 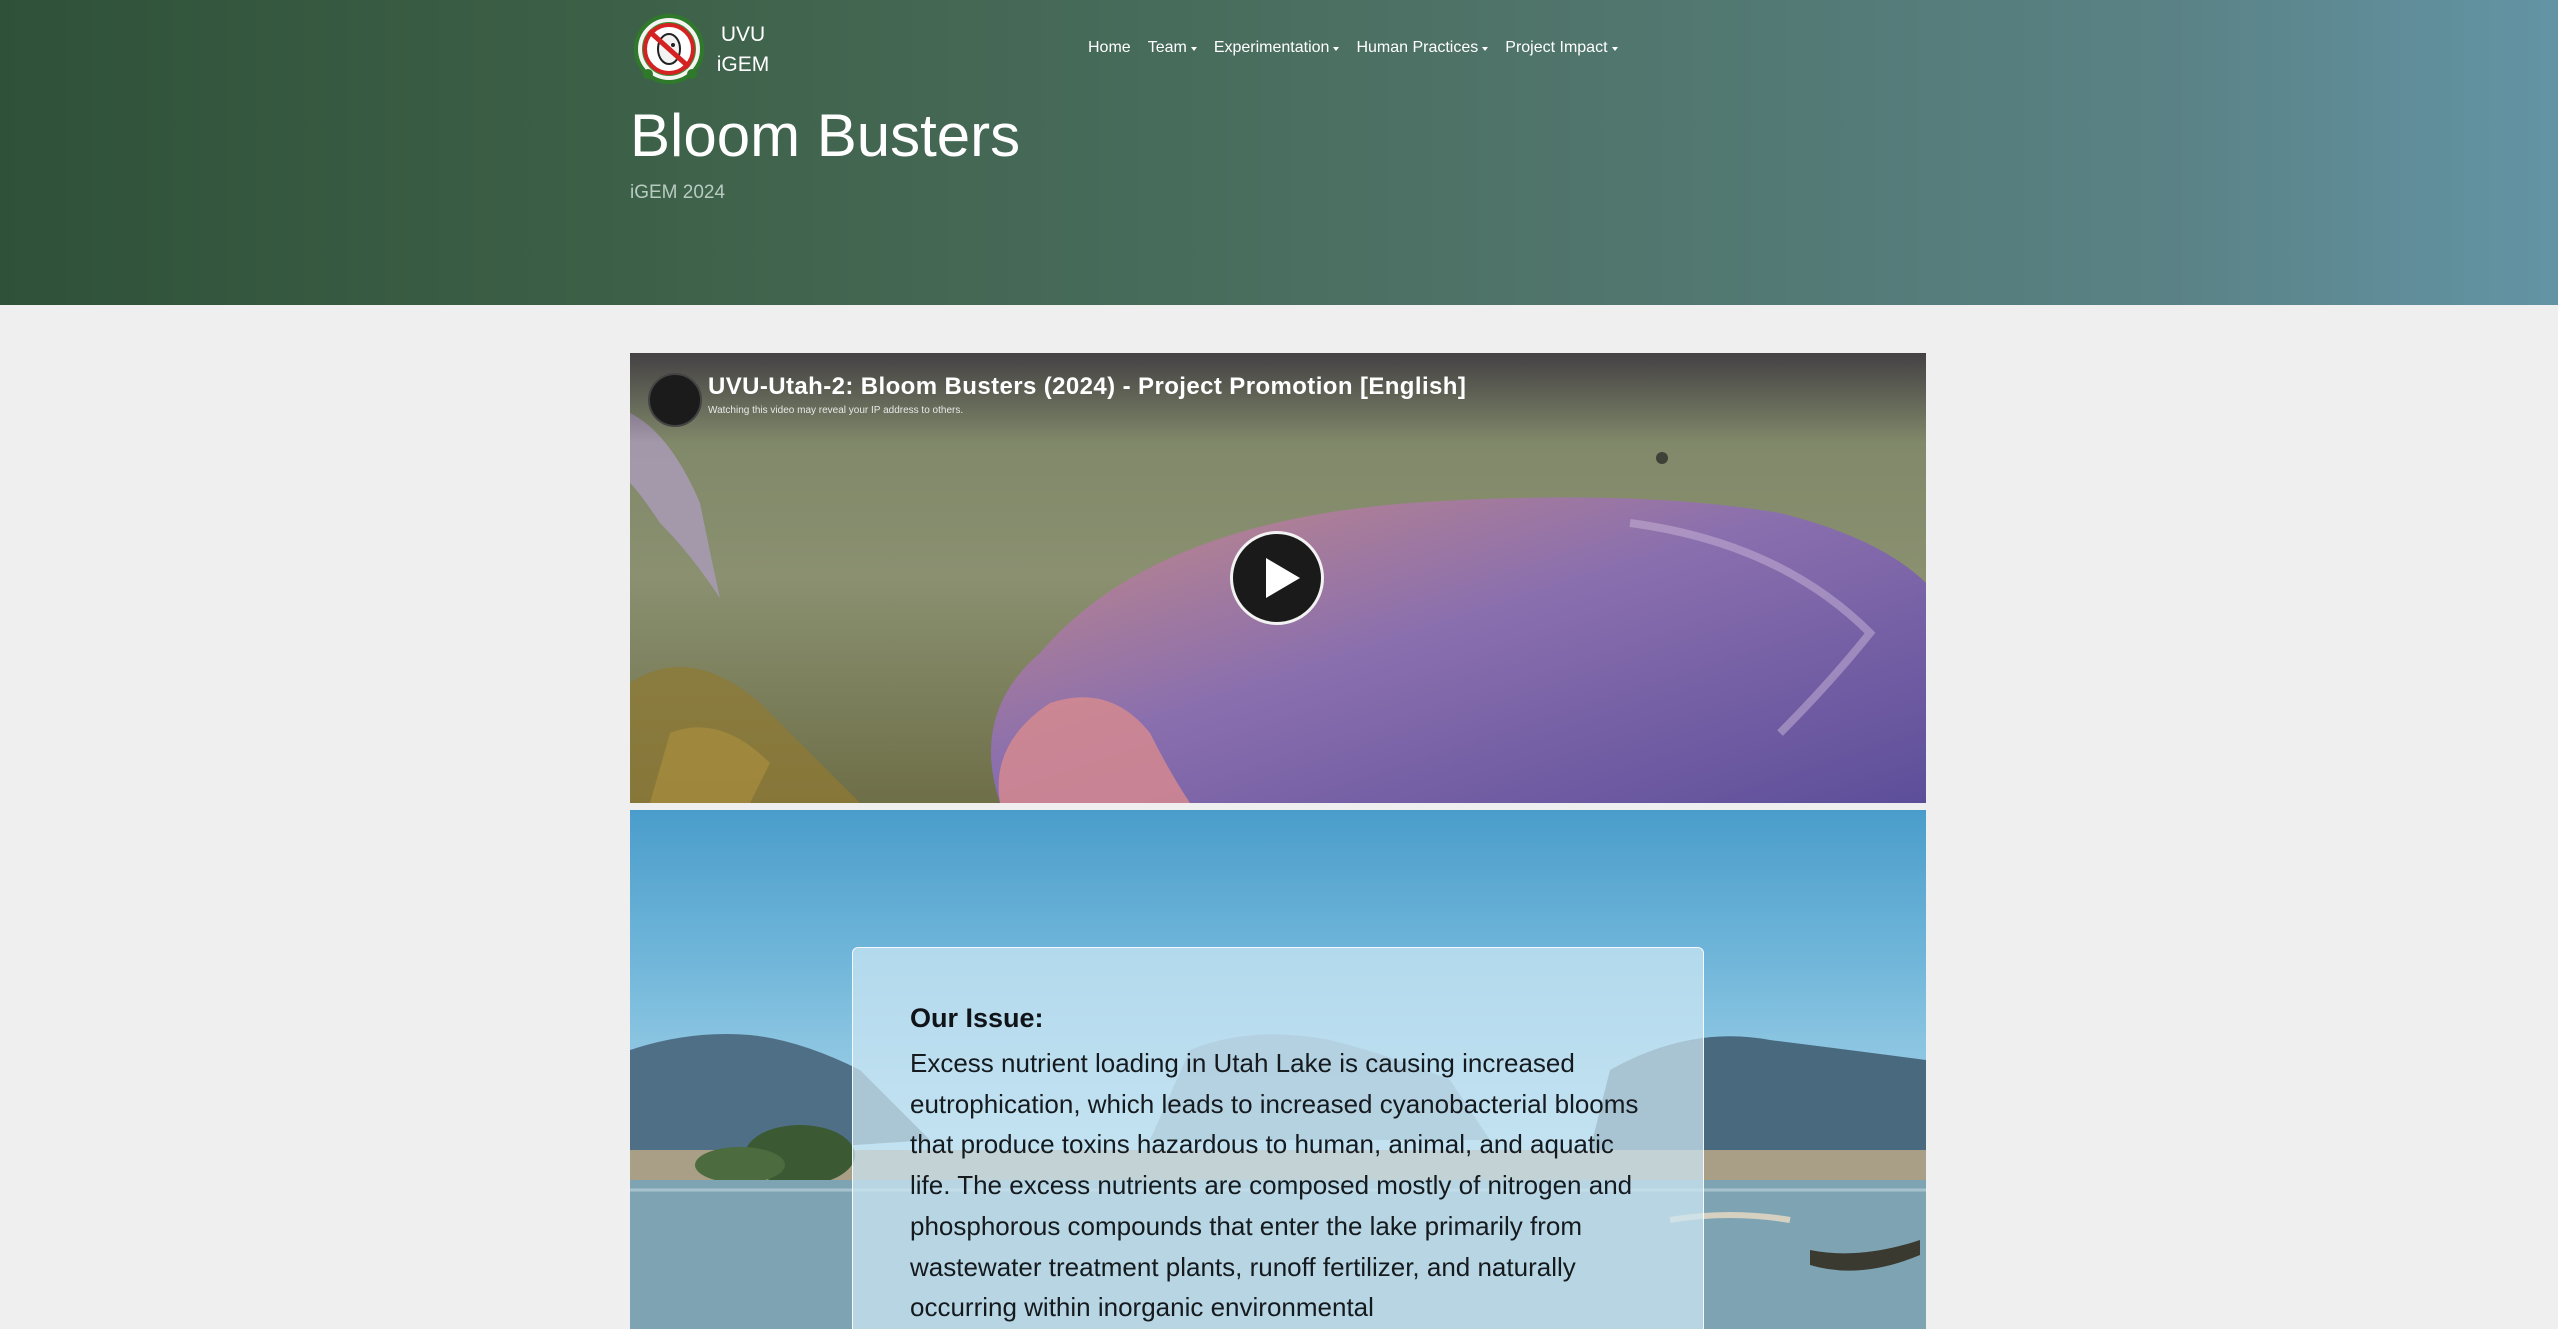 What do you see at coordinates (743, 64) in the screenshot?
I see `brand-line-2: iGEM` at bounding box center [743, 64].